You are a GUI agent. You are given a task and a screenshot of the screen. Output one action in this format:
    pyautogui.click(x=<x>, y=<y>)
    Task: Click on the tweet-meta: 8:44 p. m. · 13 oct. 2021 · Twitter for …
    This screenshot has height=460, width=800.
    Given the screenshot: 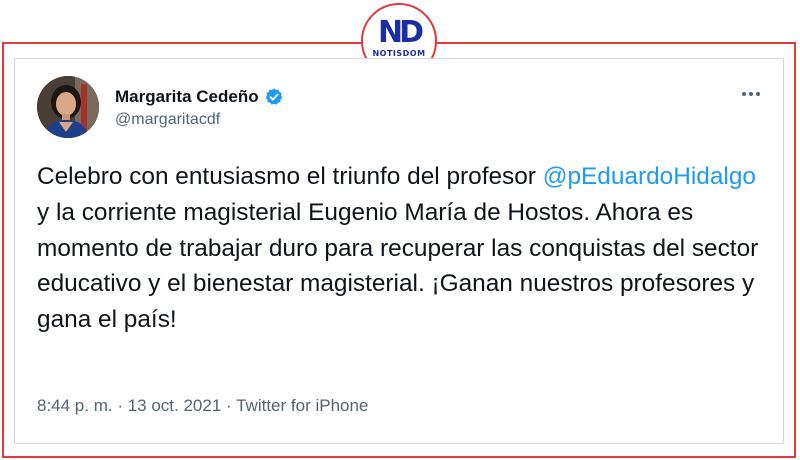 What is the action you would take?
    pyautogui.click(x=202, y=406)
    